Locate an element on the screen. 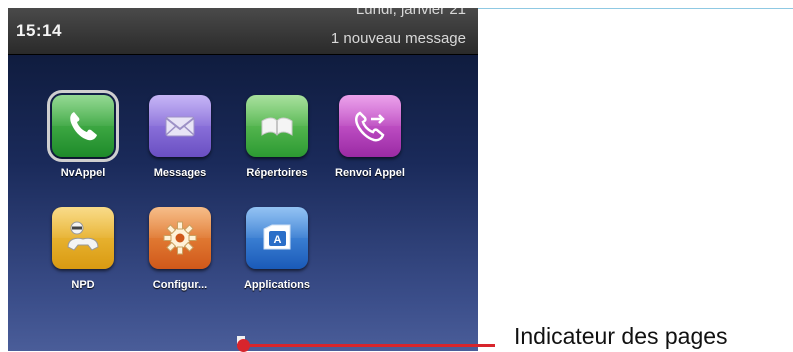 The image size is (793, 352). app-label: Renvoi Appel is located at coordinates (370, 173).